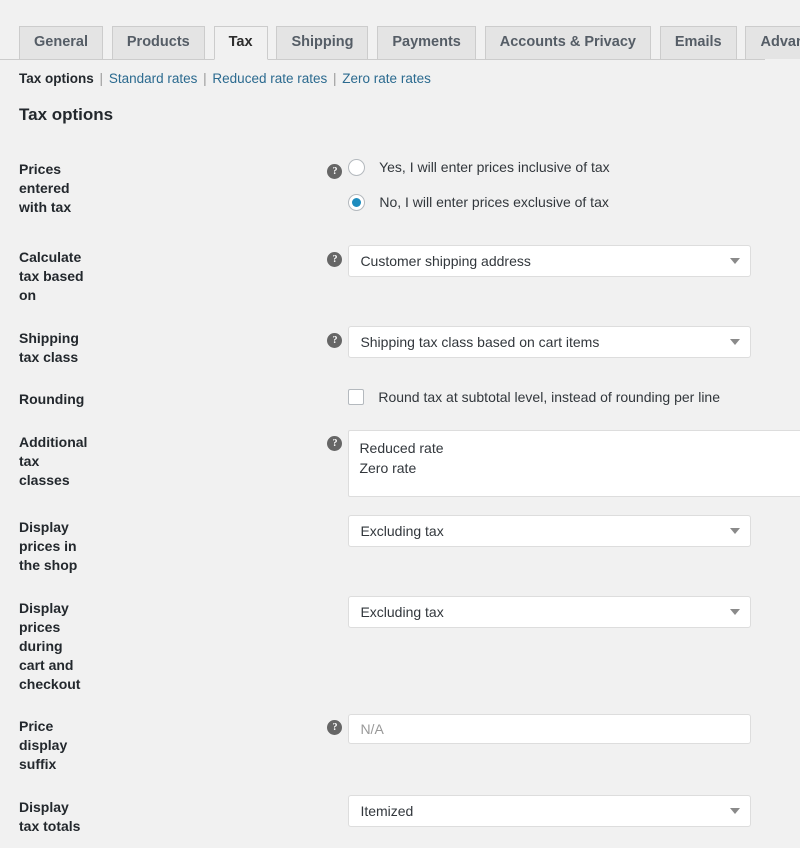 The height and width of the screenshot is (848, 800). What do you see at coordinates (158, 42) in the screenshot?
I see `tab-products: Products` at bounding box center [158, 42].